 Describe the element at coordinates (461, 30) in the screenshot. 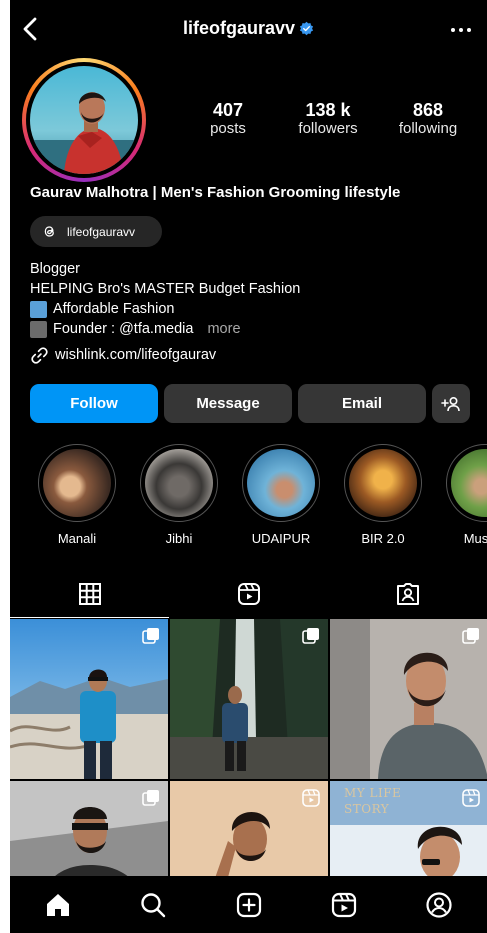

I see `more-options-icon` at that location.